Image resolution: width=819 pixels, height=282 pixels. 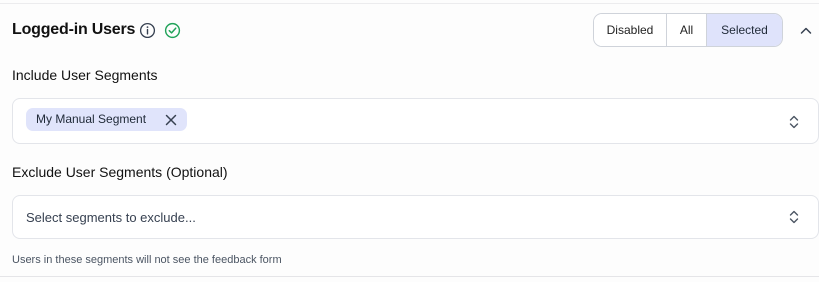 What do you see at coordinates (806, 31) in the screenshot?
I see `chevron-up-icon` at bounding box center [806, 31].